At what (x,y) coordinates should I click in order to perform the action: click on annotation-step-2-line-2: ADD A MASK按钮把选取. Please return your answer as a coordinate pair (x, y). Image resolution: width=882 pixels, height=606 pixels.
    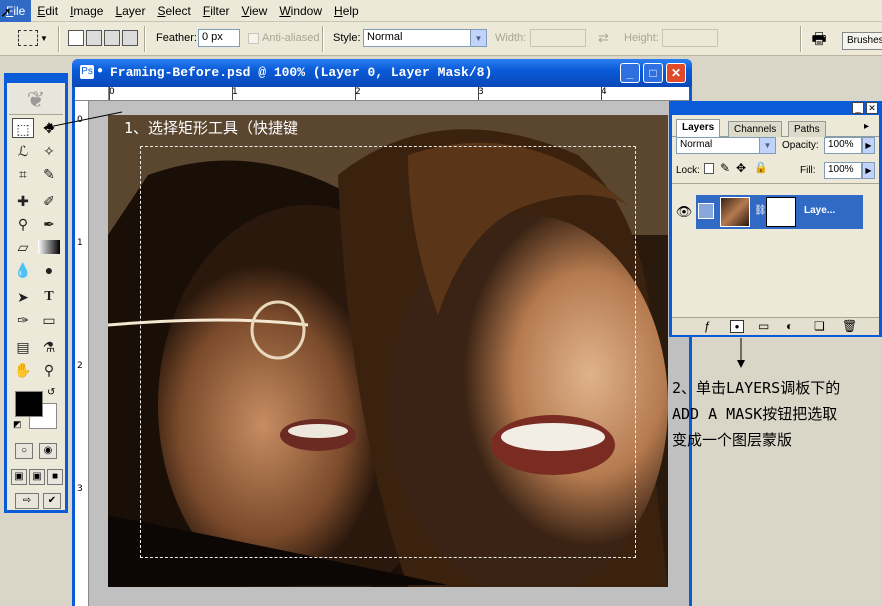
    Looking at the image, I should click on (755, 414).